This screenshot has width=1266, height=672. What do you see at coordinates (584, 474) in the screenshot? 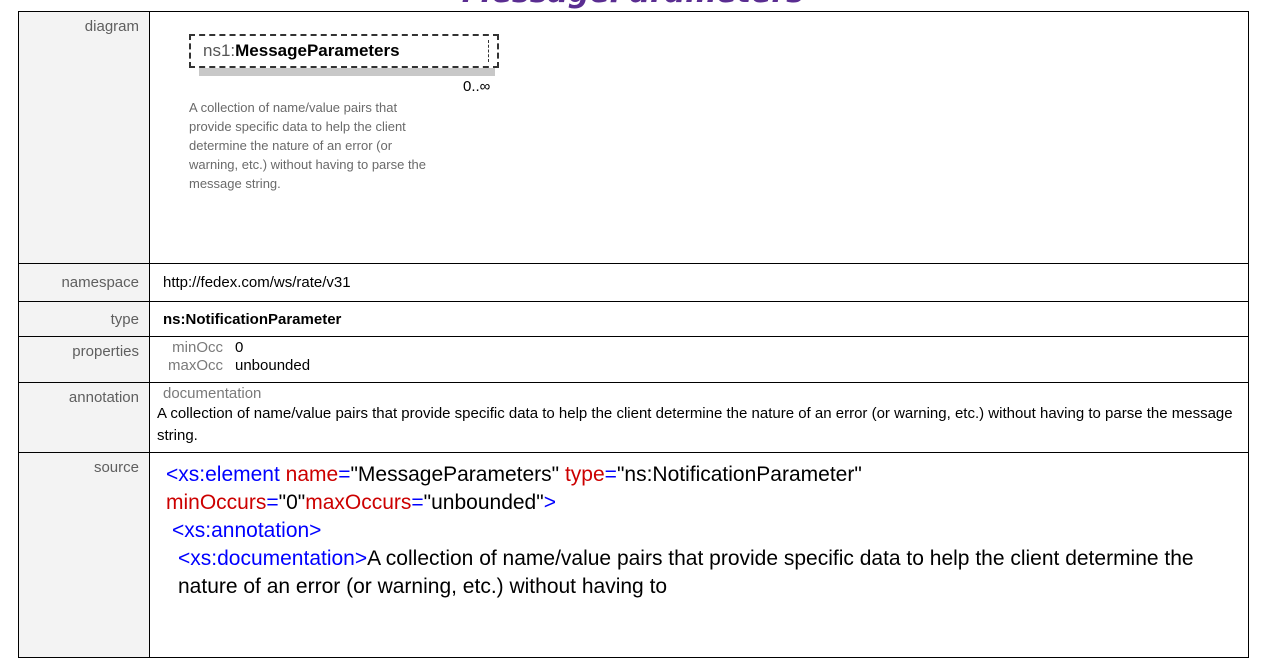
I see `source-attr-type: type` at bounding box center [584, 474].